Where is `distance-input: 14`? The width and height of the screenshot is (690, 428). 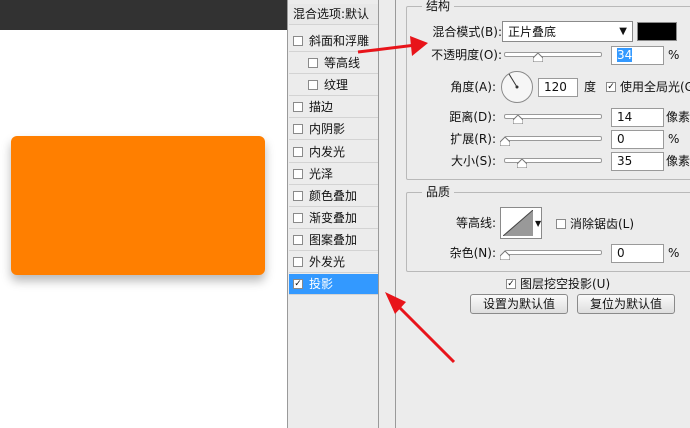 distance-input: 14 is located at coordinates (637, 117).